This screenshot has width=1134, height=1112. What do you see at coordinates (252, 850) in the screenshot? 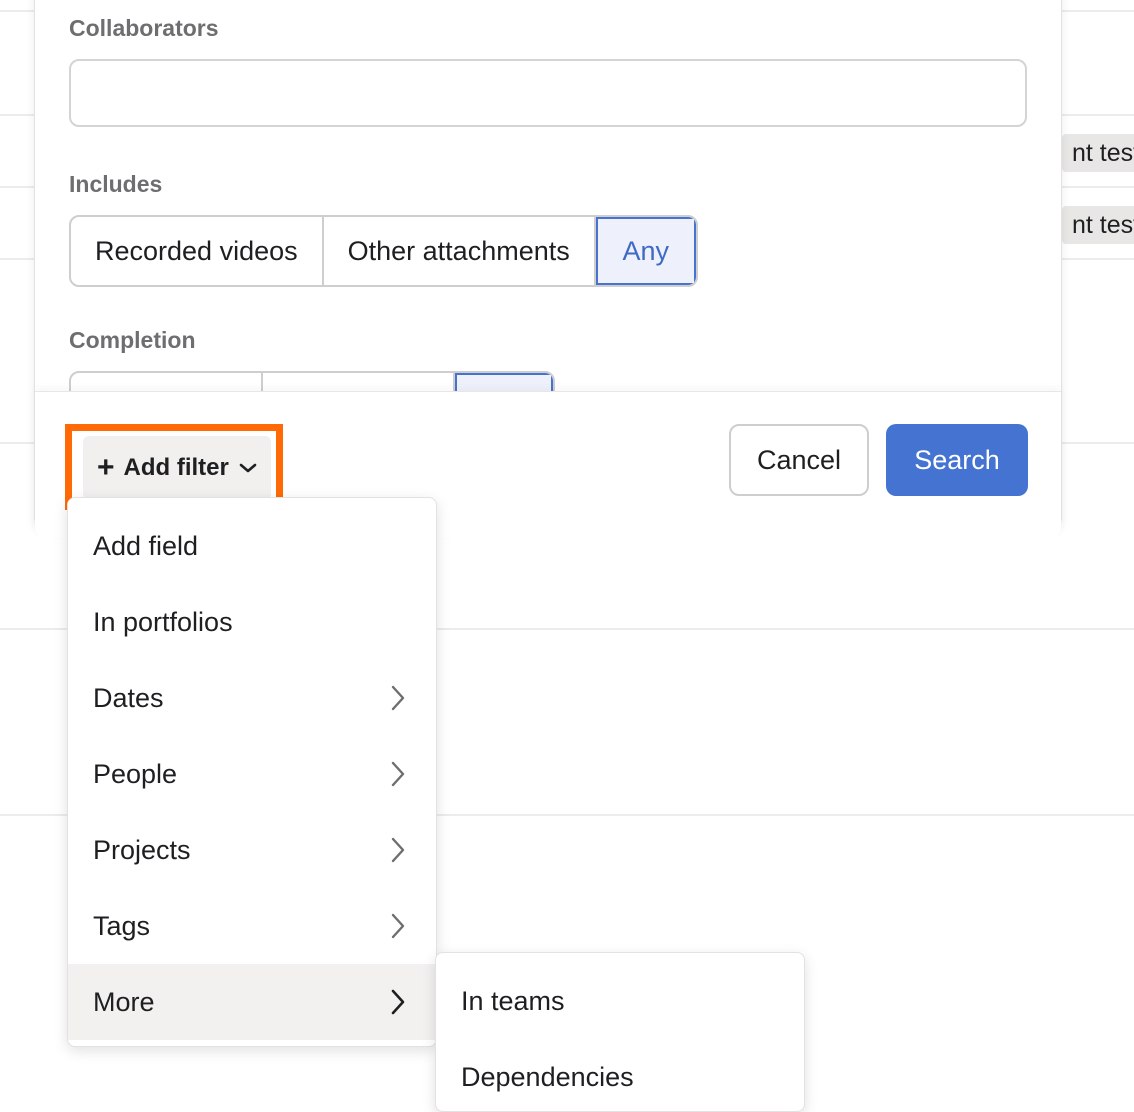
I see `menu-item-projects: Projects` at bounding box center [252, 850].